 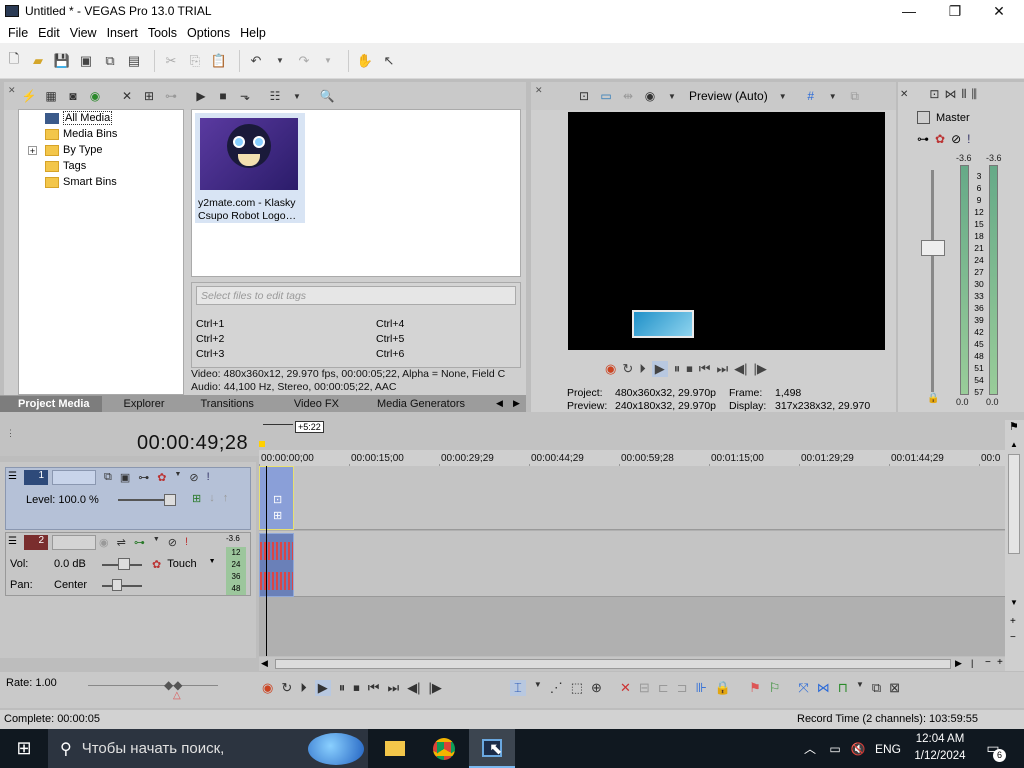 I want to click on edit-tool-dropdown-icon: ▼, so click(x=538, y=688).